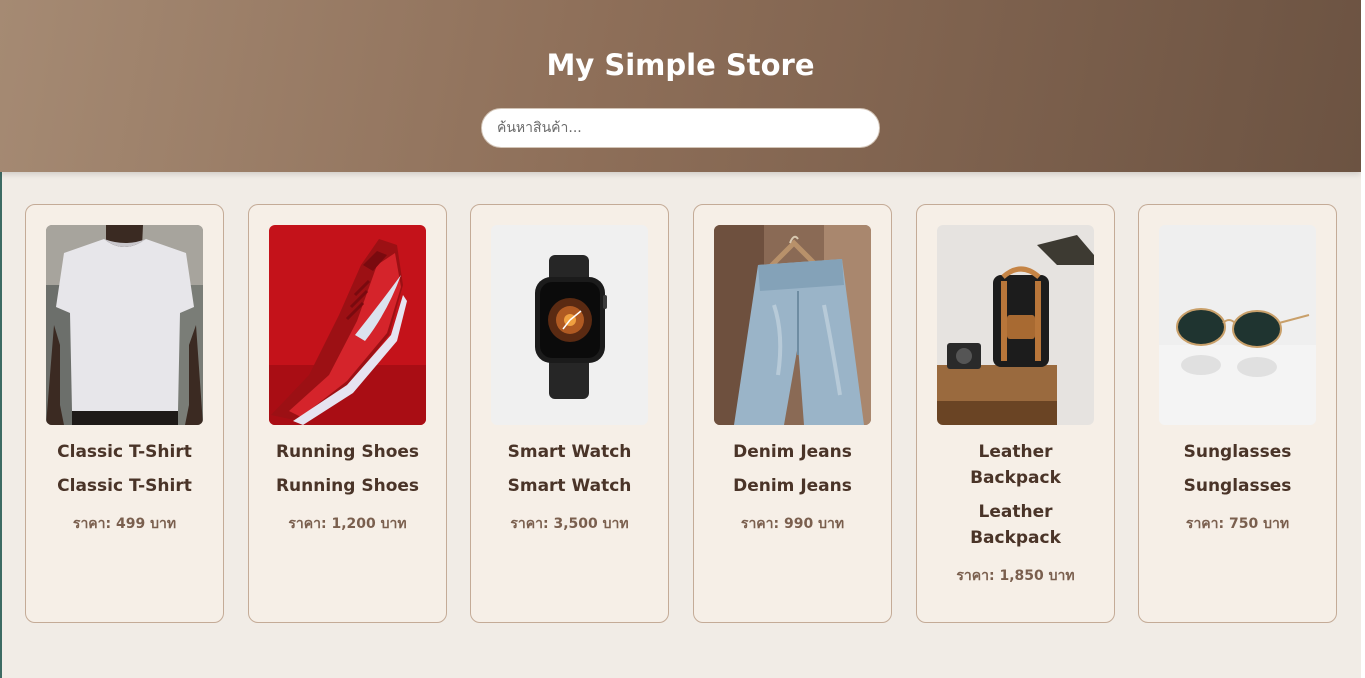 The width and height of the screenshot is (1365, 678). Describe the element at coordinates (569, 524) in the screenshot. I see `product-price: ราคา: 3,500 บาท` at that location.